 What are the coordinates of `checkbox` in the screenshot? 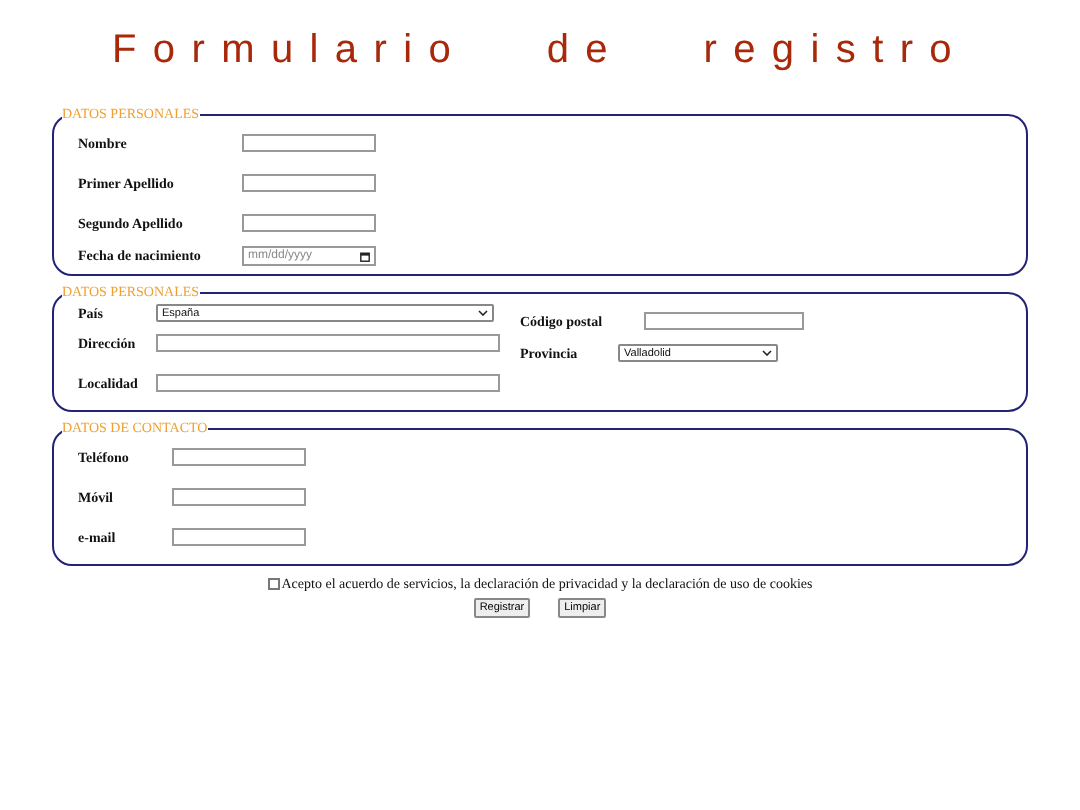 It's located at (273, 584).